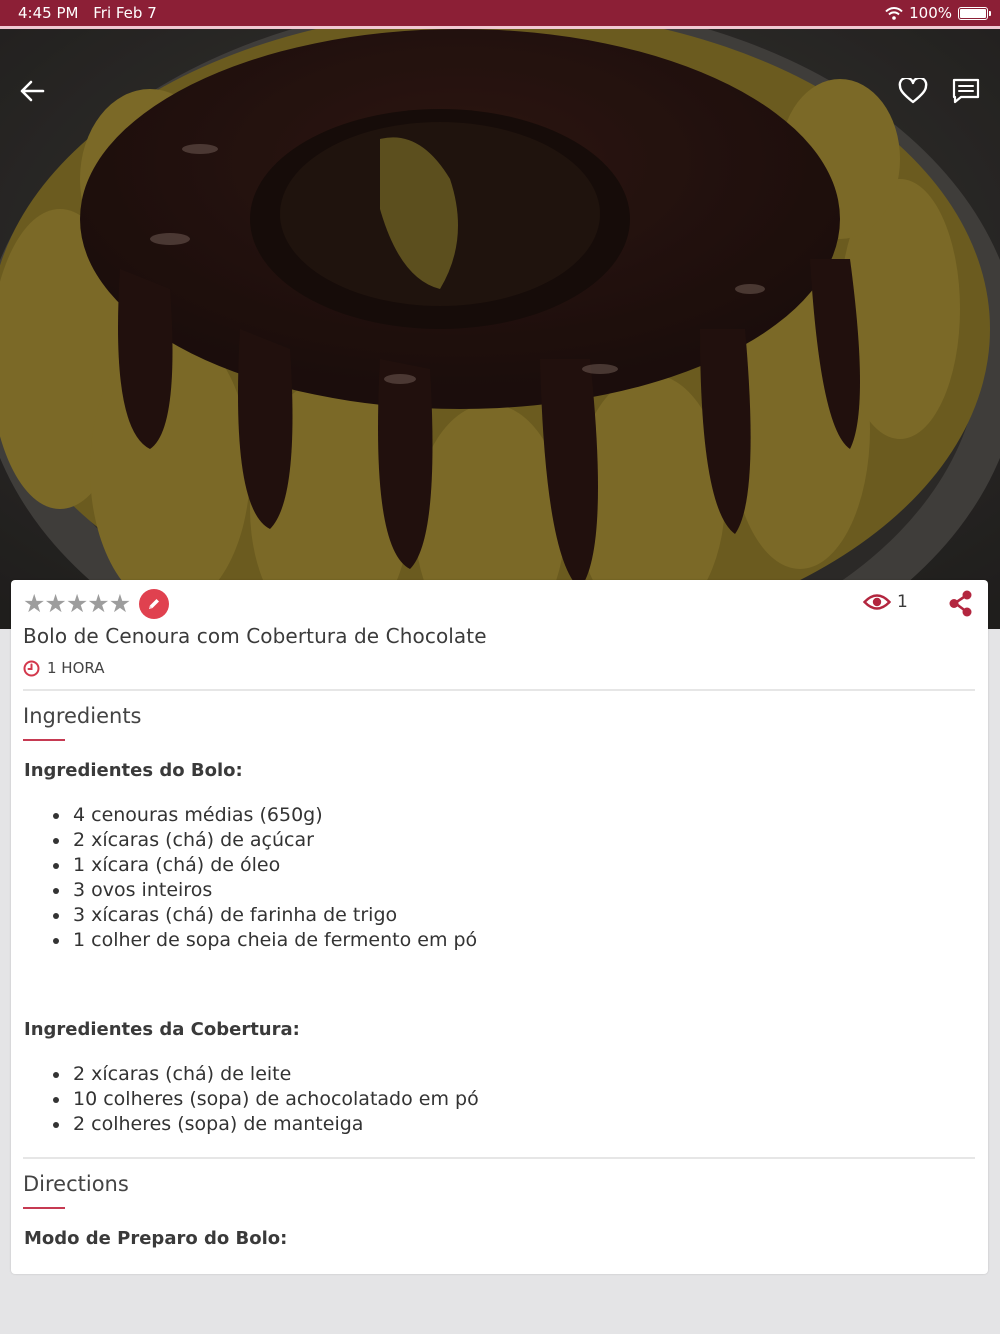  What do you see at coordinates (44, 740) in the screenshot?
I see `ingredients-heading-underline` at bounding box center [44, 740].